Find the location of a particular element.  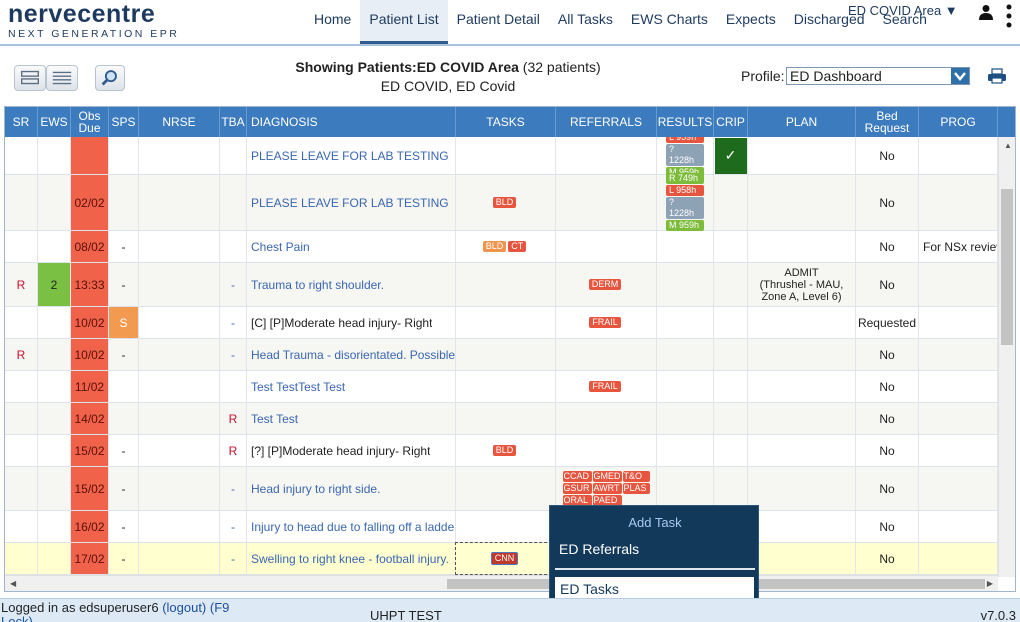

cell-diagnosis: [?] [P]Moderate head injury- Right is located at coordinates (351, 450).